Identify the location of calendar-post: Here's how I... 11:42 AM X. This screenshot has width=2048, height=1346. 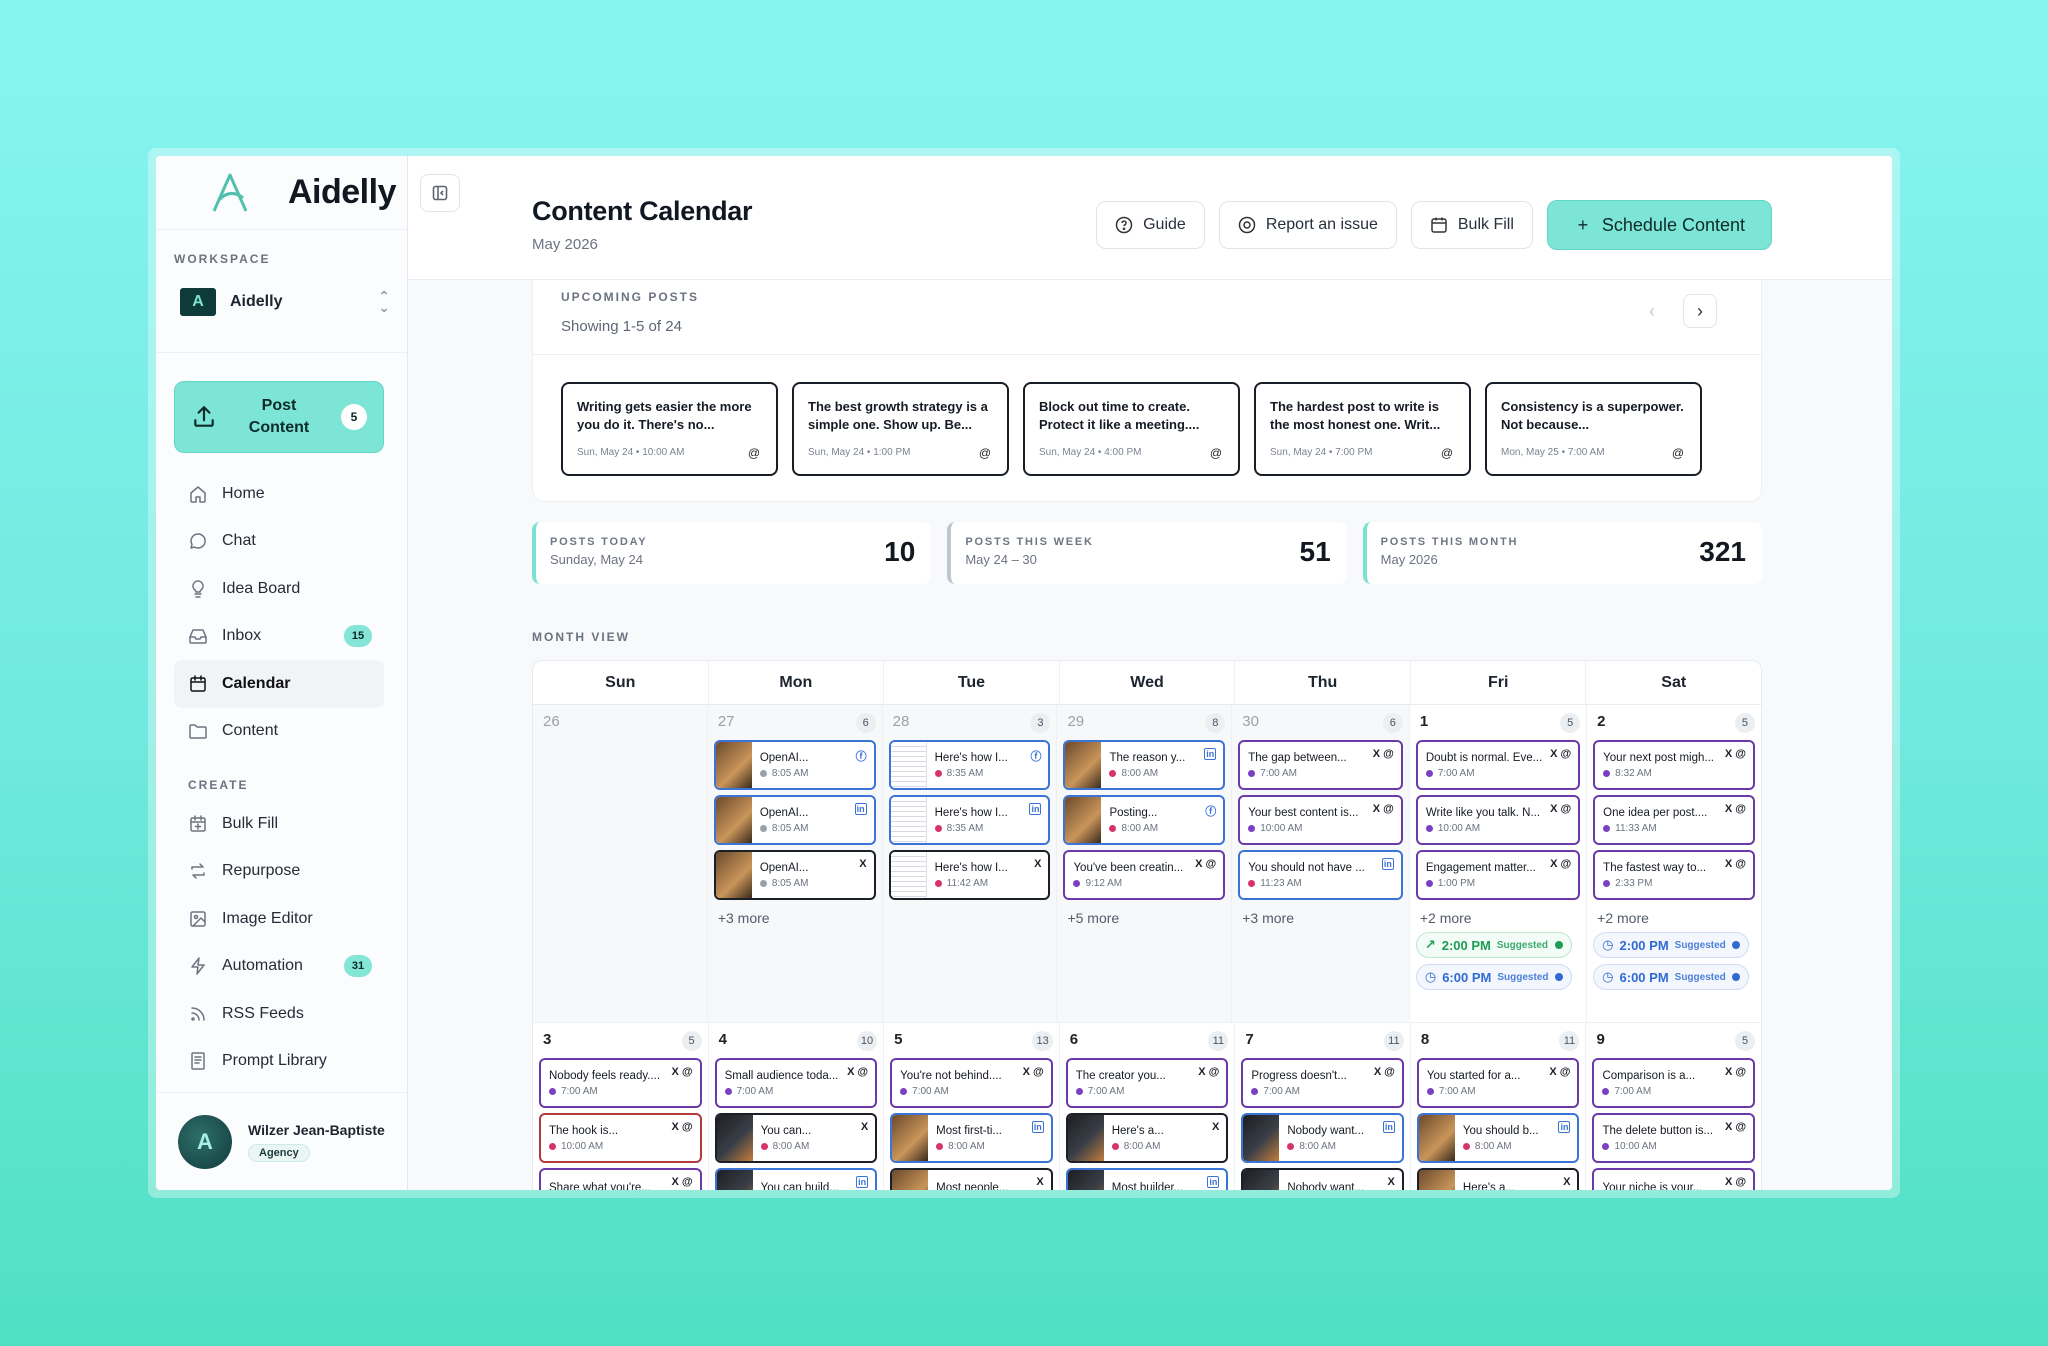
(969, 875).